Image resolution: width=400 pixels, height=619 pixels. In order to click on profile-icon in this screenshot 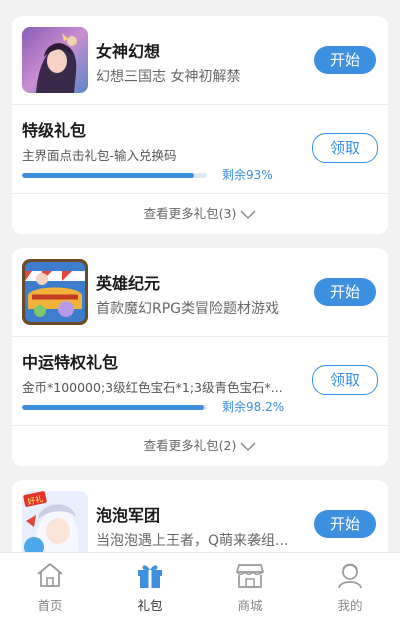, I will do `click(350, 576)`.